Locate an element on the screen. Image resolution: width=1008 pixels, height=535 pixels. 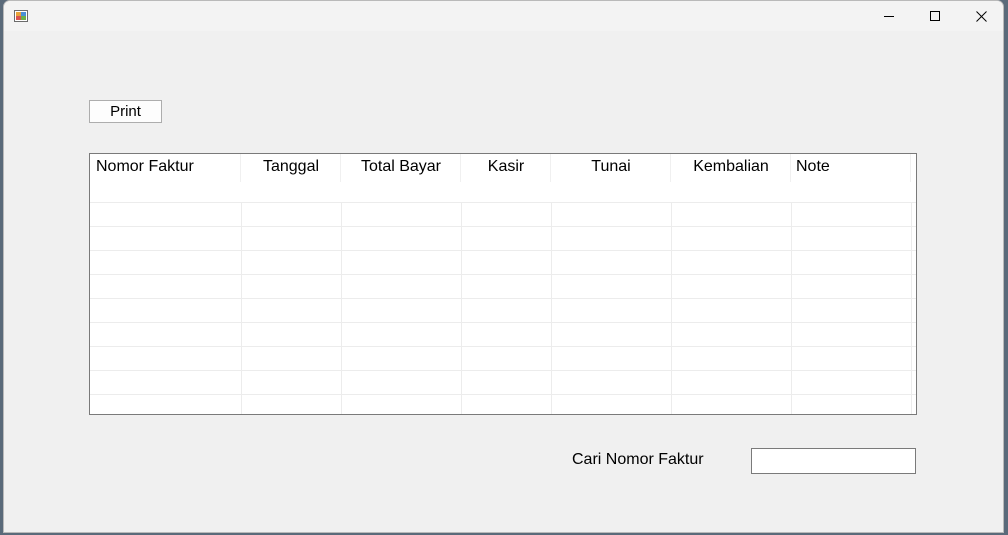
column-header-kasir: Kasir is located at coordinates (506, 168).